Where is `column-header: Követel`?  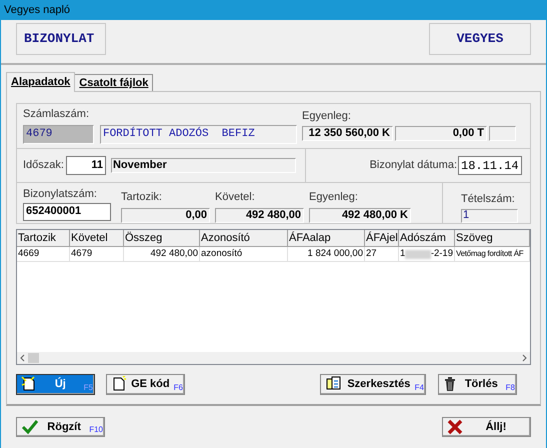
column-header: Követel is located at coordinates (97, 238).